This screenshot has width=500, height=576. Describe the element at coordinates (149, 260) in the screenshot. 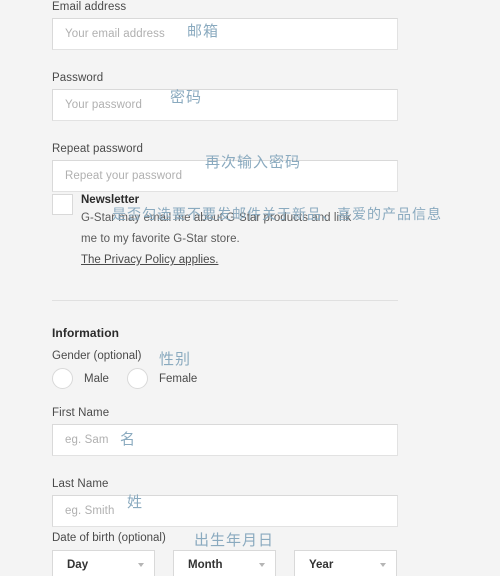

I see `privacy-policy-link: The Privacy Policy applies.` at that location.